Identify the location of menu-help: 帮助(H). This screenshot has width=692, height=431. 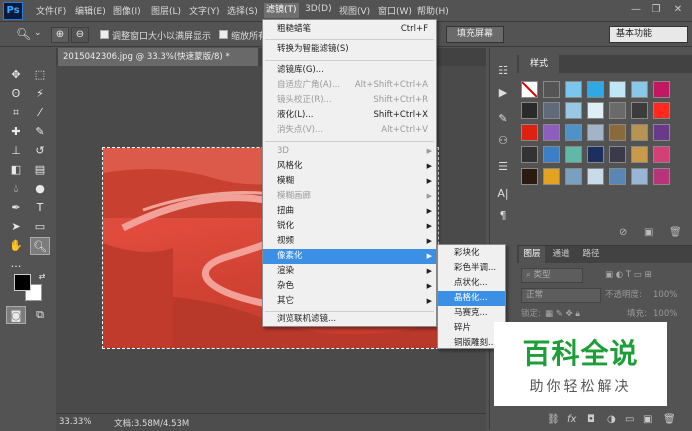
(433, 10).